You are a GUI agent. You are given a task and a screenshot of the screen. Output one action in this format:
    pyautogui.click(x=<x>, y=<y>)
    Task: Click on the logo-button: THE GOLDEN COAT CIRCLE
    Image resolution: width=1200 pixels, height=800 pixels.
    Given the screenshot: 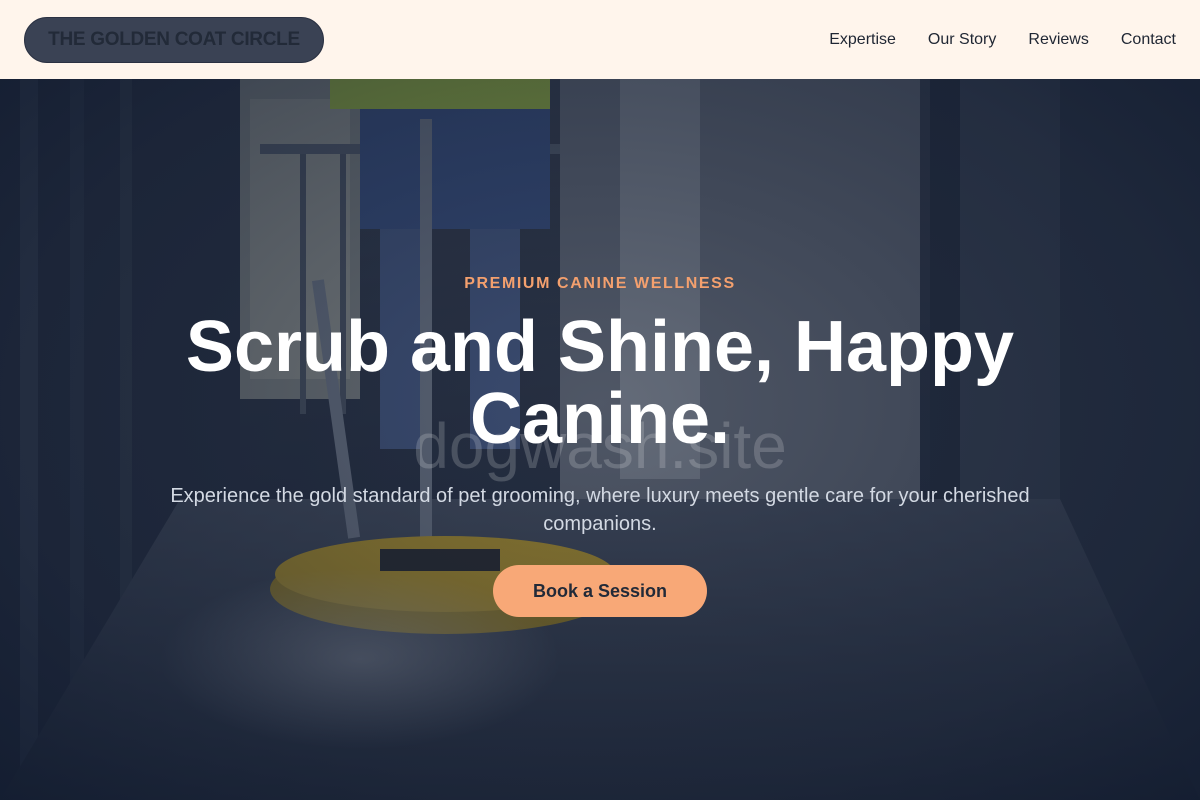 What is the action you would take?
    pyautogui.click(x=174, y=39)
    